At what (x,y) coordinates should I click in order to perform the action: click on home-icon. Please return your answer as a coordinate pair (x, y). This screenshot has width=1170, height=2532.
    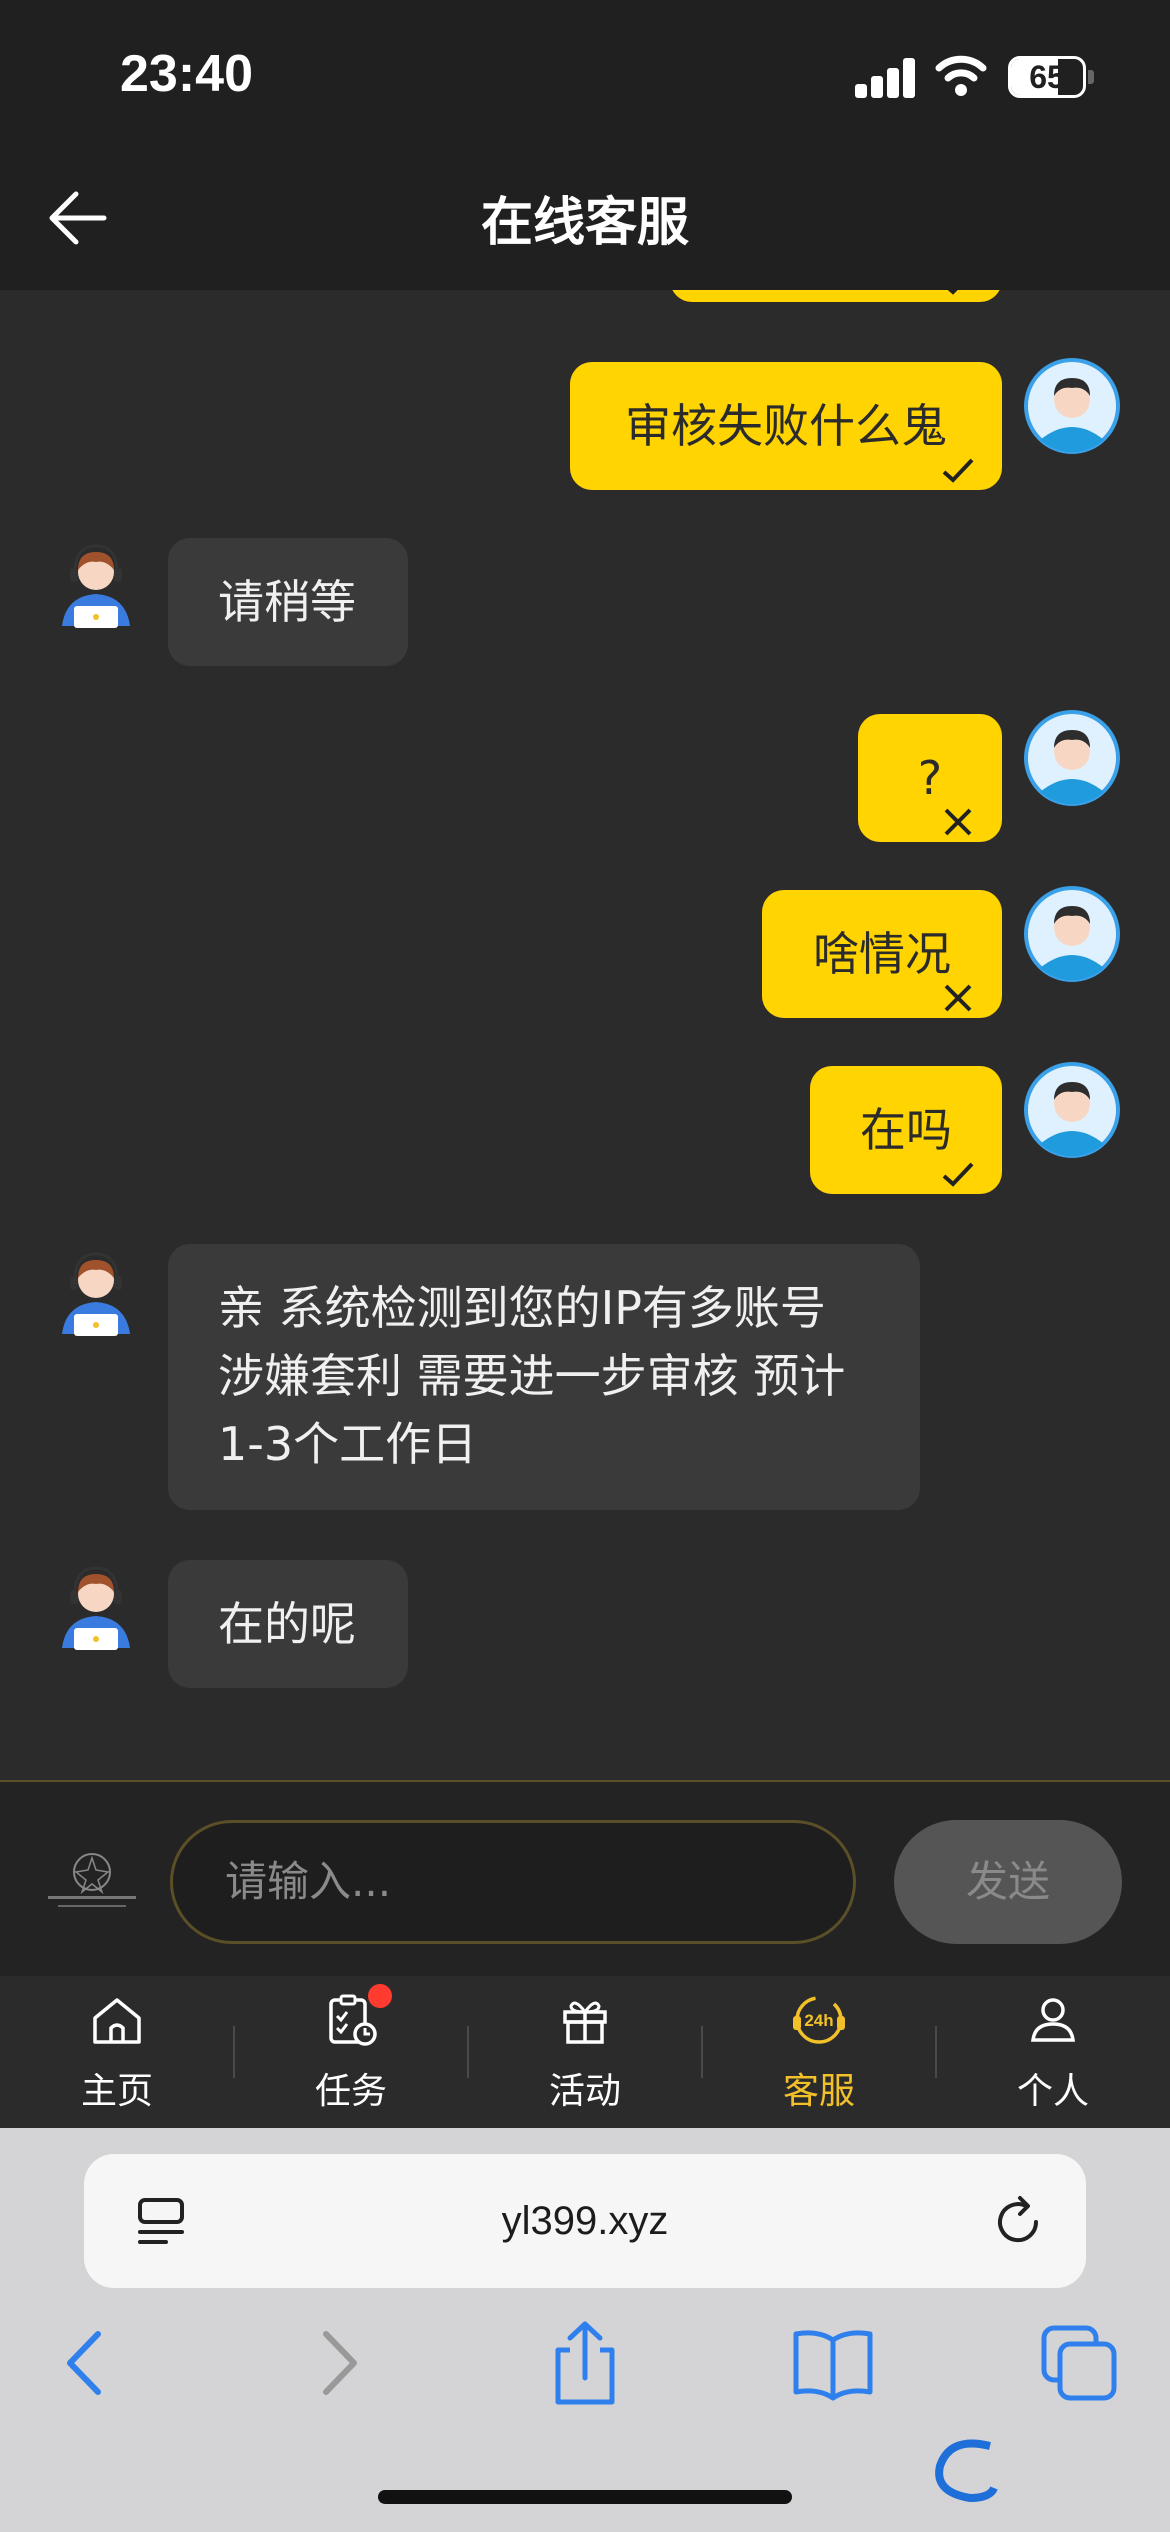
    Looking at the image, I should click on (117, 2021).